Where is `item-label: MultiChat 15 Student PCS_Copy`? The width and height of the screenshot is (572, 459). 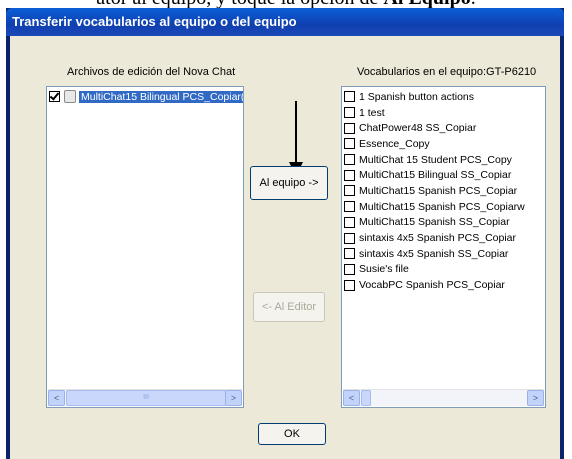 item-label: MultiChat 15 Student PCS_Copy is located at coordinates (435, 159).